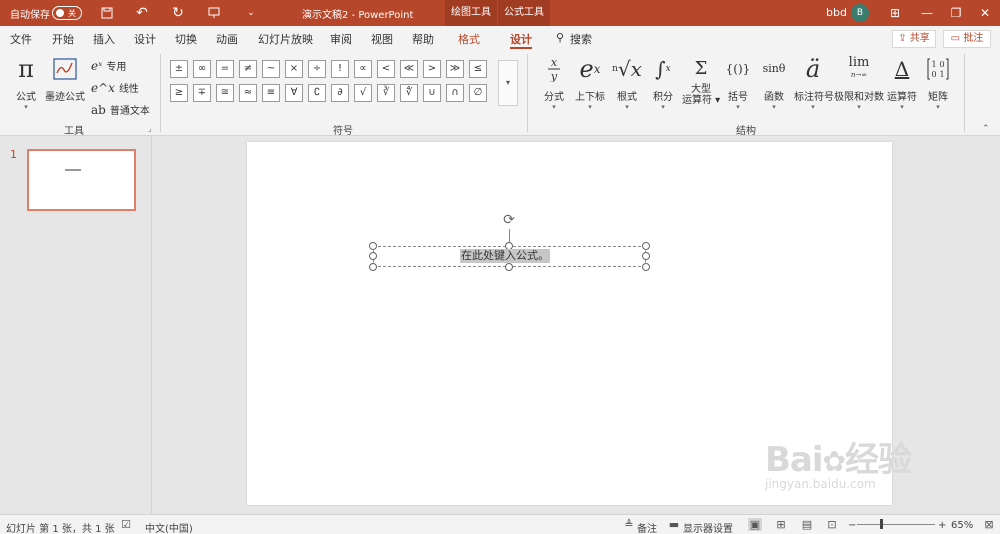  Describe the element at coordinates (701, 80) in the screenshot. I see `large-operator-button: Σ 大型 运算符 ▾` at that location.